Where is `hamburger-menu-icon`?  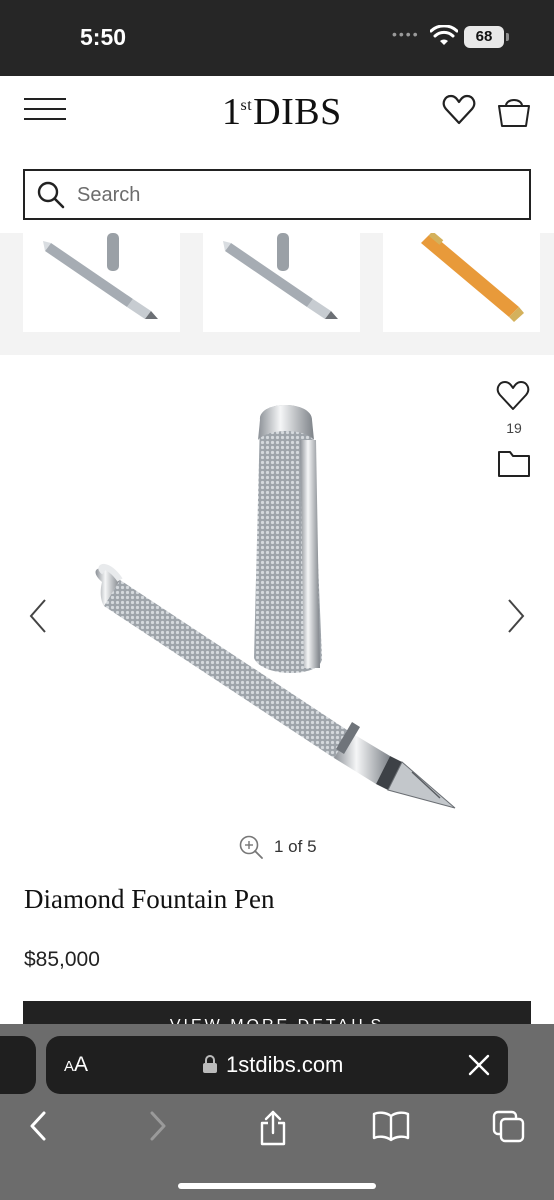 hamburger-menu-icon is located at coordinates (45, 111).